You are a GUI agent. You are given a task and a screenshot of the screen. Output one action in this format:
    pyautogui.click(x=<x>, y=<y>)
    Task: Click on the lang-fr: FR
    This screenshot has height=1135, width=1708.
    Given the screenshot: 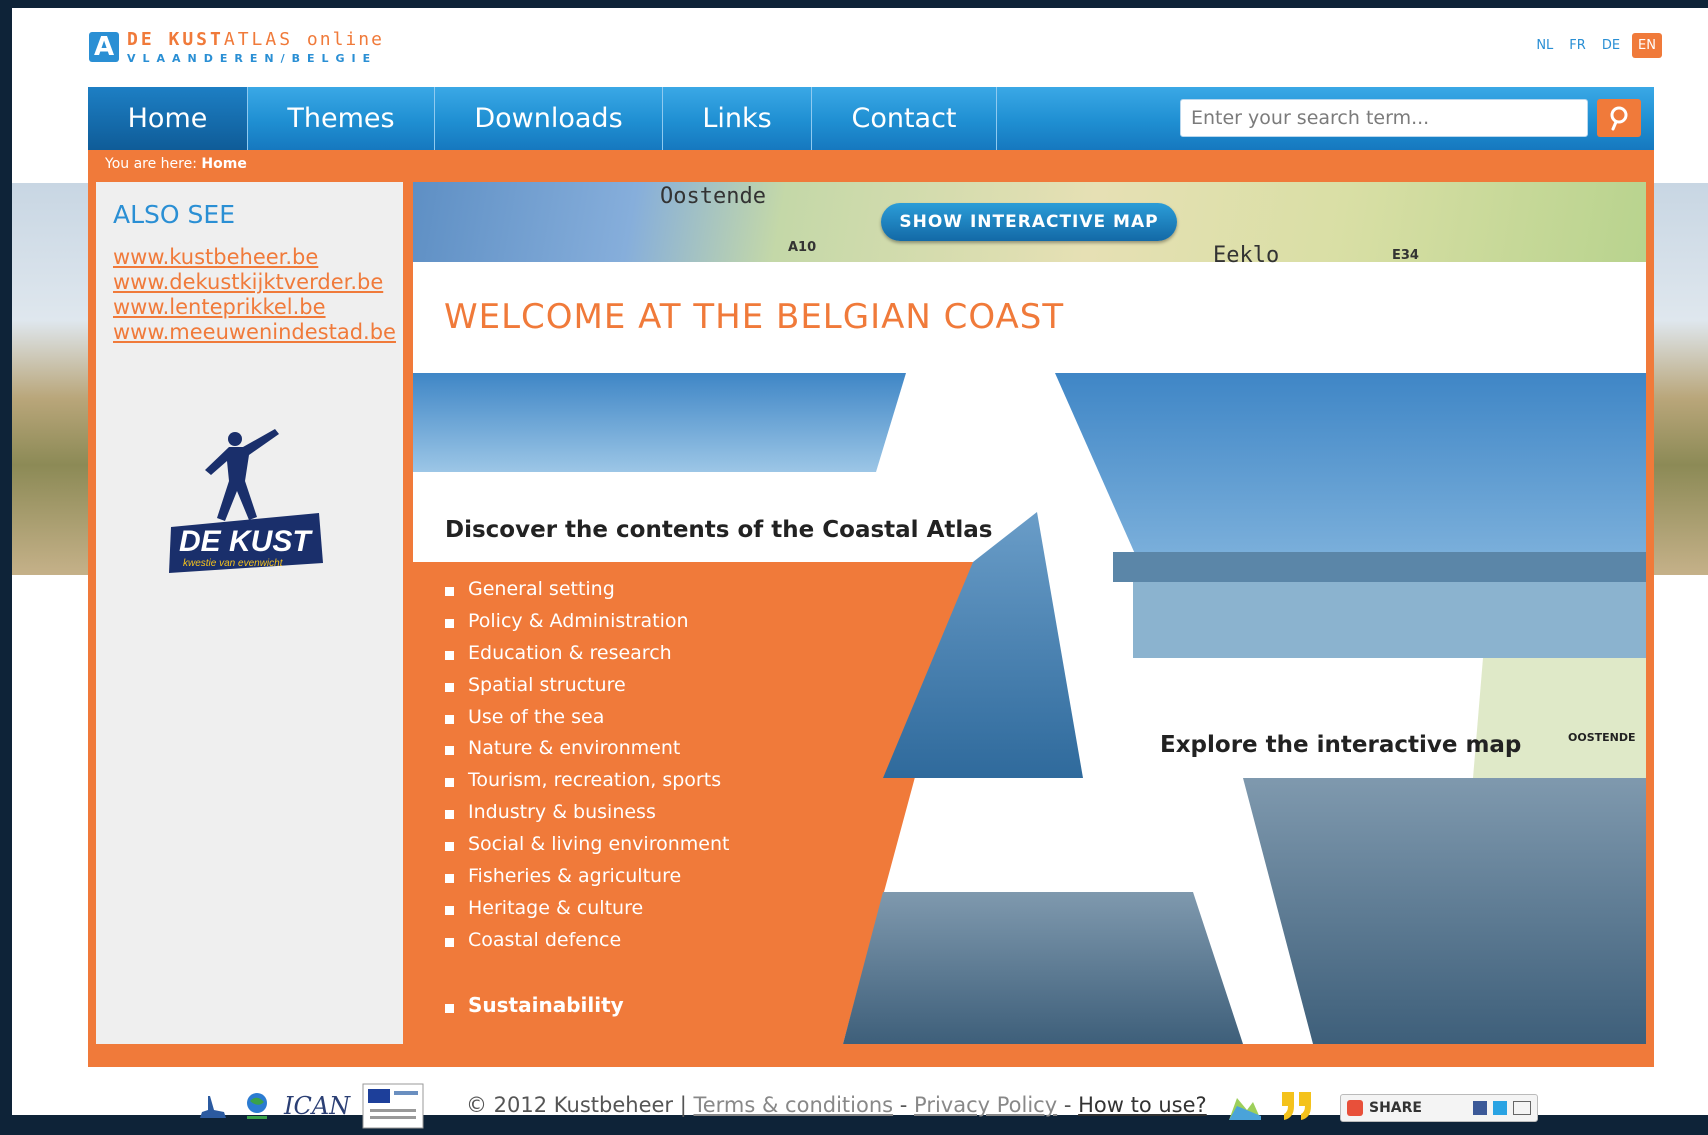 What is the action you would take?
    pyautogui.click(x=1577, y=45)
    